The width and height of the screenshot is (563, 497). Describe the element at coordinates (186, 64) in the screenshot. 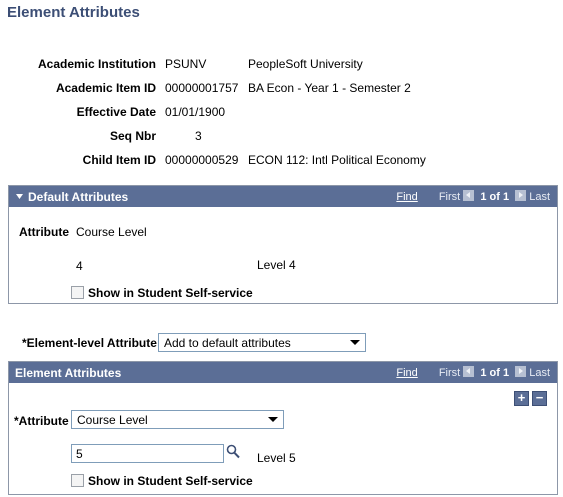

I see `institution-code: PSUNV` at that location.